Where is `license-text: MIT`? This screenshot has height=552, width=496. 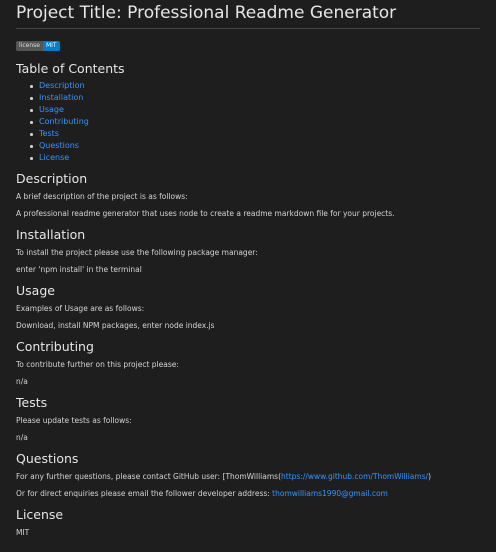 license-text: MIT is located at coordinates (23, 532).